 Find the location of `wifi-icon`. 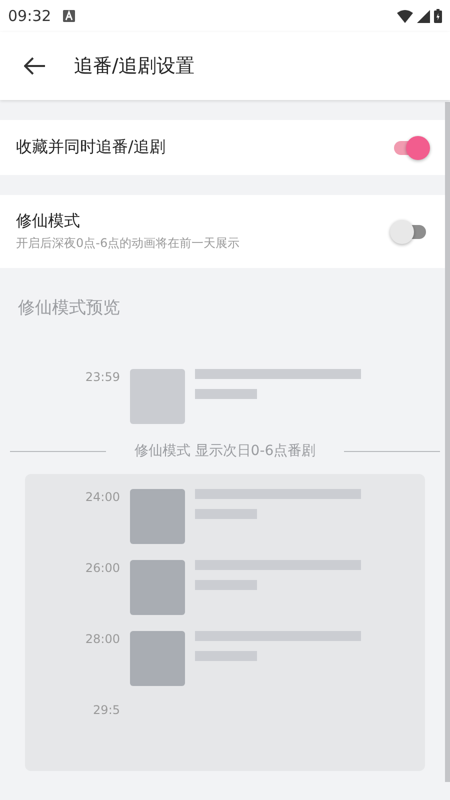

wifi-icon is located at coordinates (405, 16).